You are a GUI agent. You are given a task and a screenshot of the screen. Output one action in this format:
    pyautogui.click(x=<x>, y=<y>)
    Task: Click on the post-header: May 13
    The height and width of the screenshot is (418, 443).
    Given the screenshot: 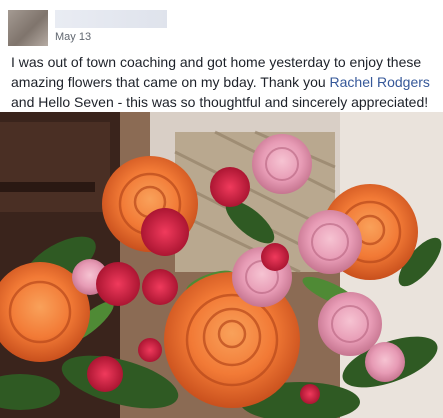 What is the action you would take?
    pyautogui.click(x=221, y=24)
    